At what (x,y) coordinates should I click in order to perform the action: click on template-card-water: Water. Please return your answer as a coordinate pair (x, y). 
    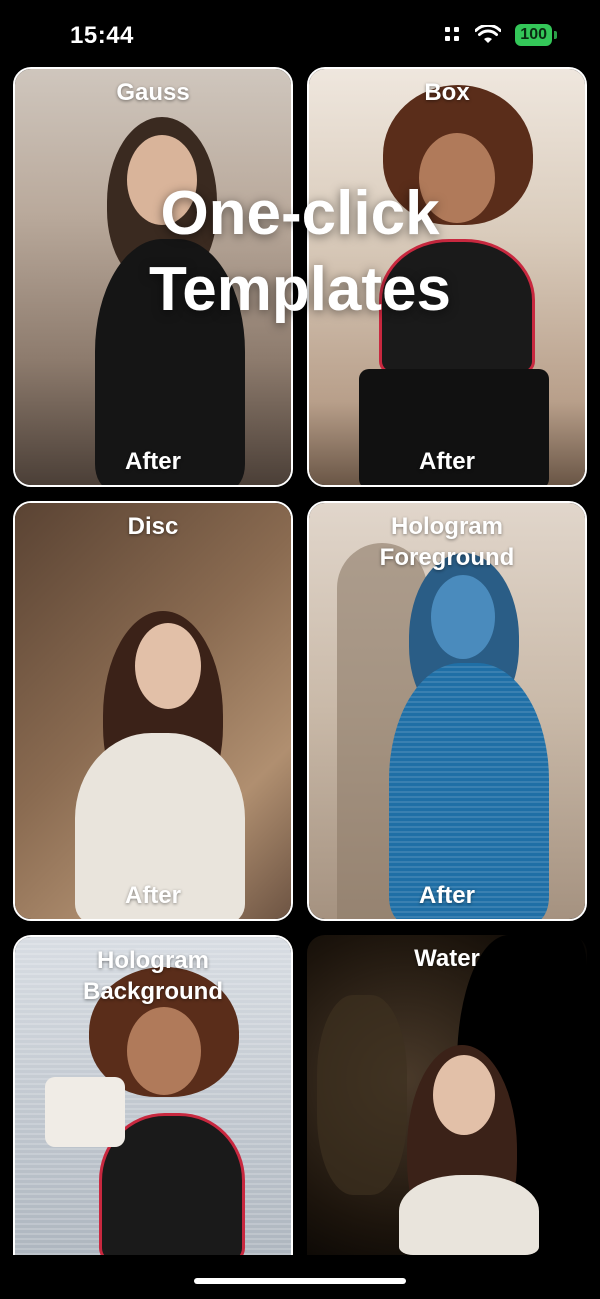
    Looking at the image, I should click on (447, 1095).